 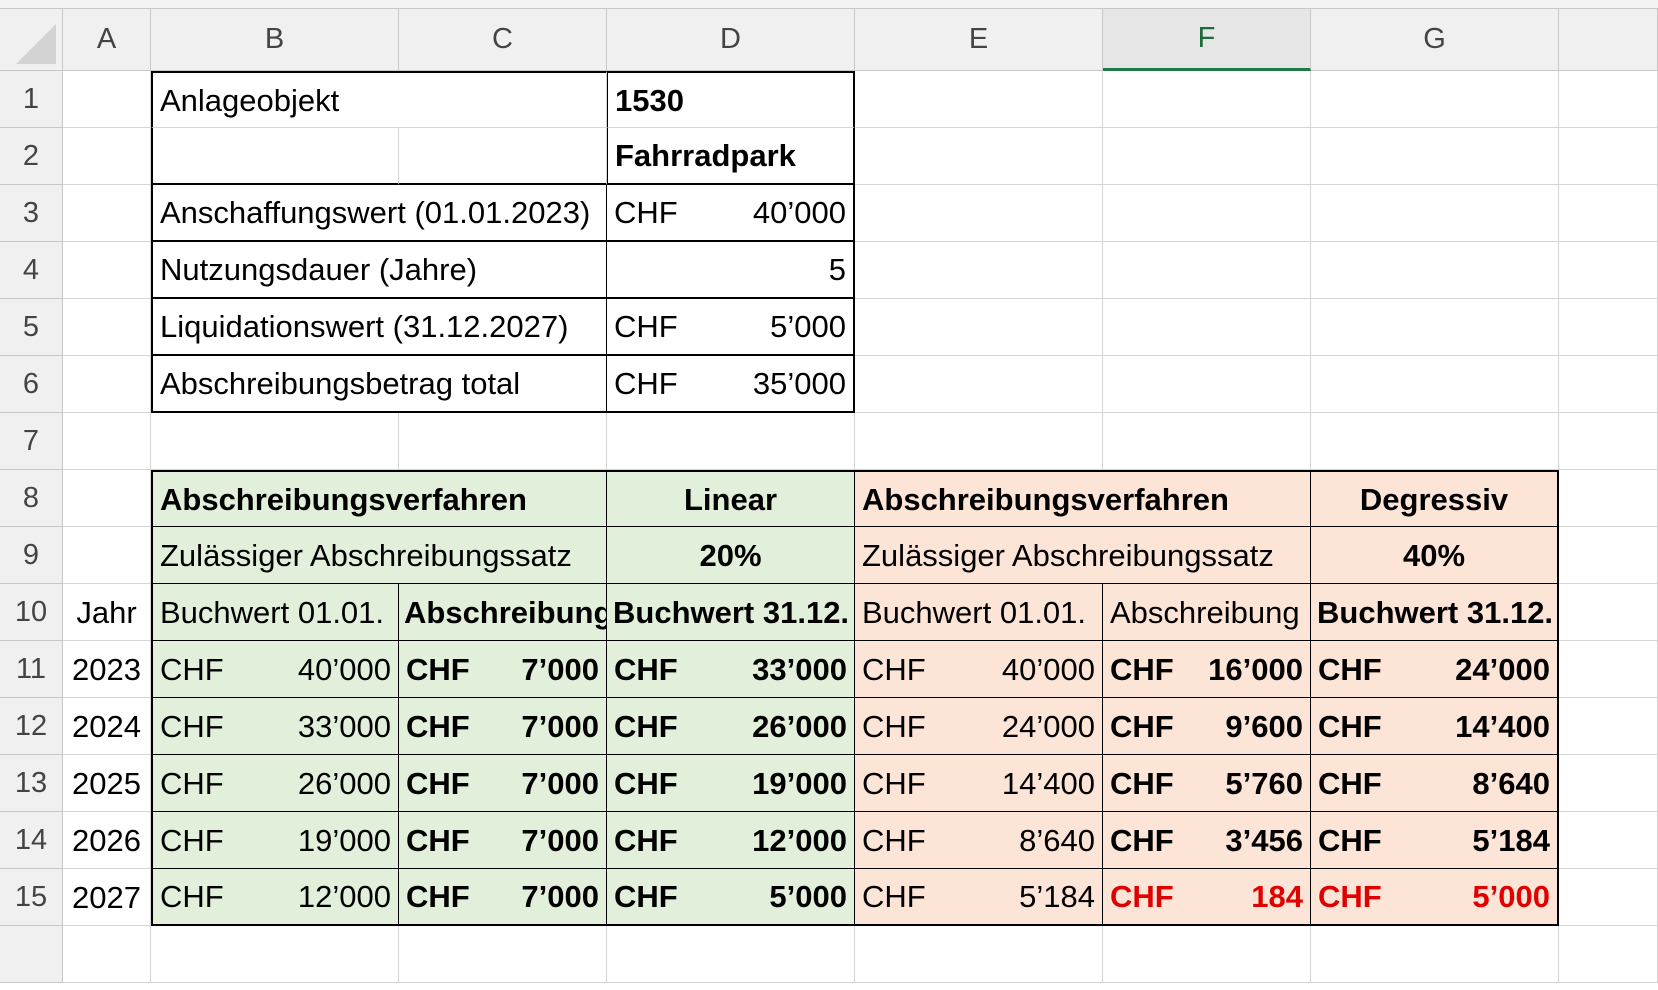 What do you see at coordinates (1207, 213) in the screenshot?
I see `cell-f3` at bounding box center [1207, 213].